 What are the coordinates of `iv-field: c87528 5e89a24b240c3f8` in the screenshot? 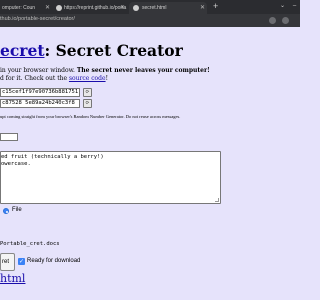 It's located at (40, 103).